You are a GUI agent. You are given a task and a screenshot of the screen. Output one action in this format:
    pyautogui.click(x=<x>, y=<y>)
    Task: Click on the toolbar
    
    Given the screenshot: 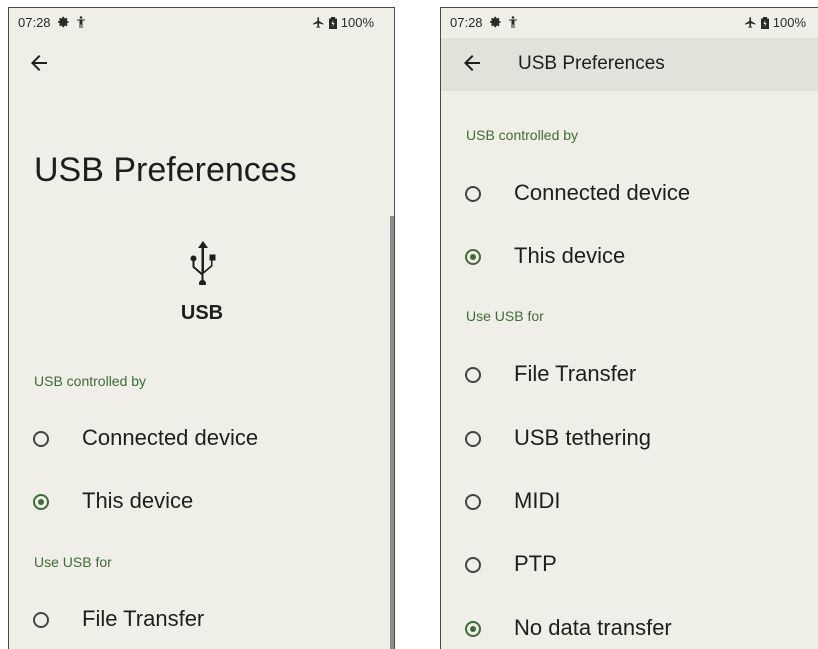 What is the action you would take?
    pyautogui.click(x=201, y=64)
    